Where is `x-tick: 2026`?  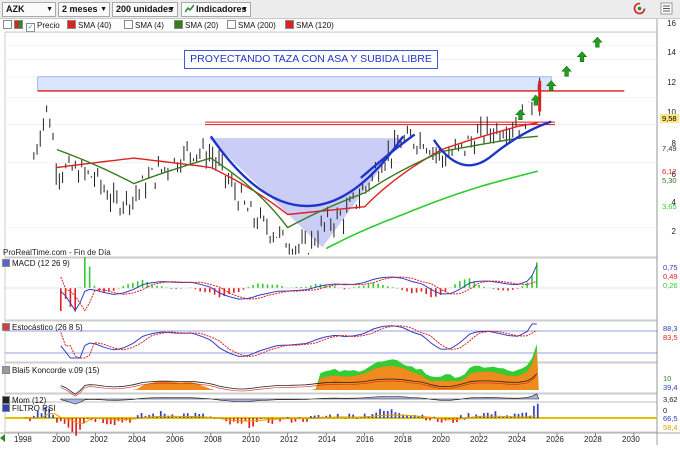 x-tick: 2026 is located at coordinates (555, 439).